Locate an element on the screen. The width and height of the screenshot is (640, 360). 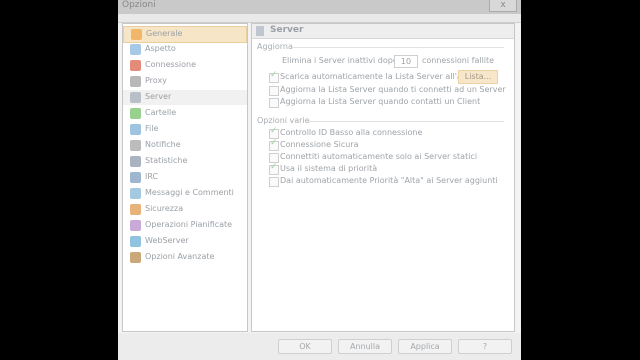
apply-button: Applica is located at coordinates (425, 346).